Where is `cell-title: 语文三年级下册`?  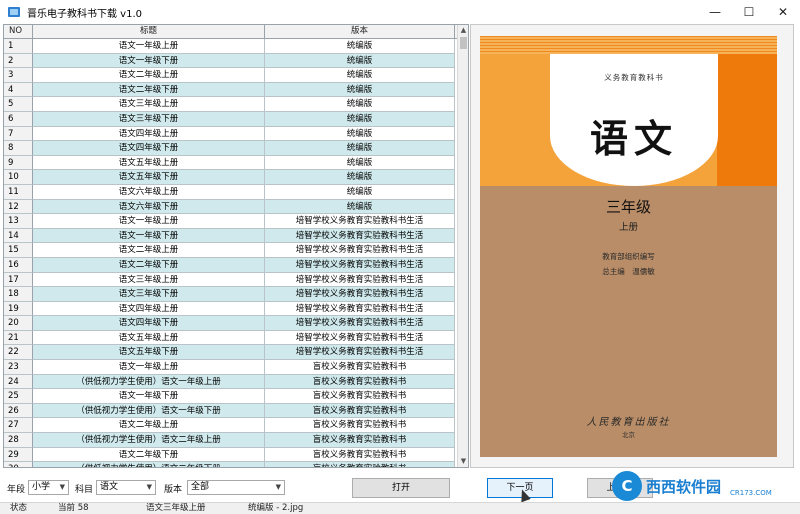 cell-title: 语文三年级下册 is located at coordinates (149, 119).